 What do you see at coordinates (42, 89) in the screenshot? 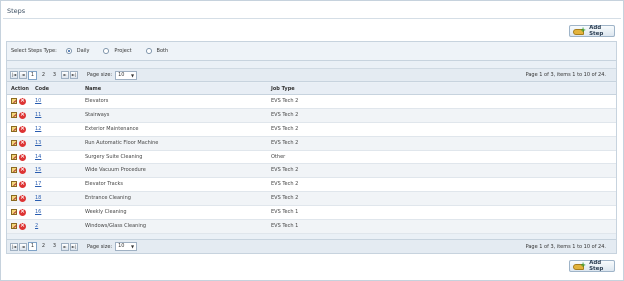
I see `col-code: Code` at bounding box center [42, 89].